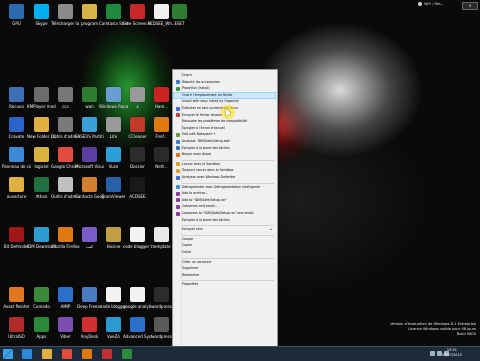 The width and height of the screenshot is (480, 361). I want to click on watermark-line3: Build 9600, so click(466, 334).